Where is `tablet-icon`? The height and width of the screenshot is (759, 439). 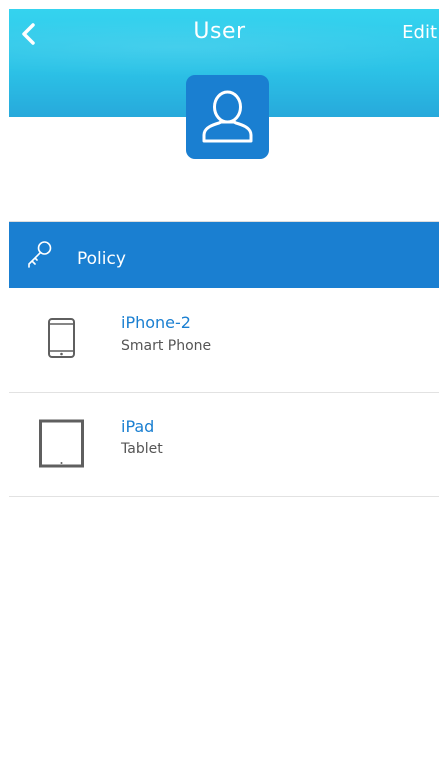
tablet-icon is located at coordinates (61, 443).